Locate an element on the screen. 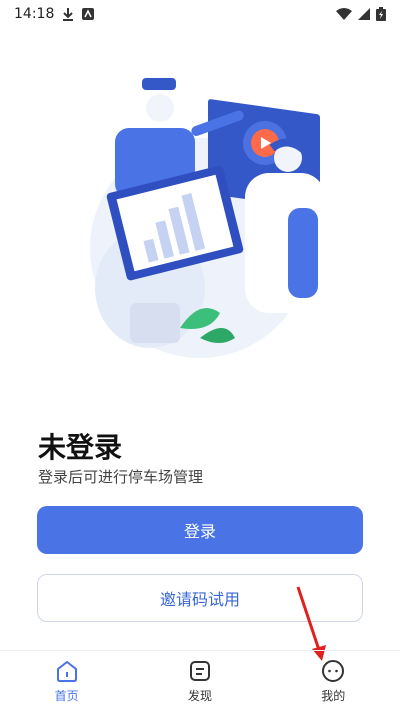 The width and height of the screenshot is (400, 711). home-icon is located at coordinates (66, 671).